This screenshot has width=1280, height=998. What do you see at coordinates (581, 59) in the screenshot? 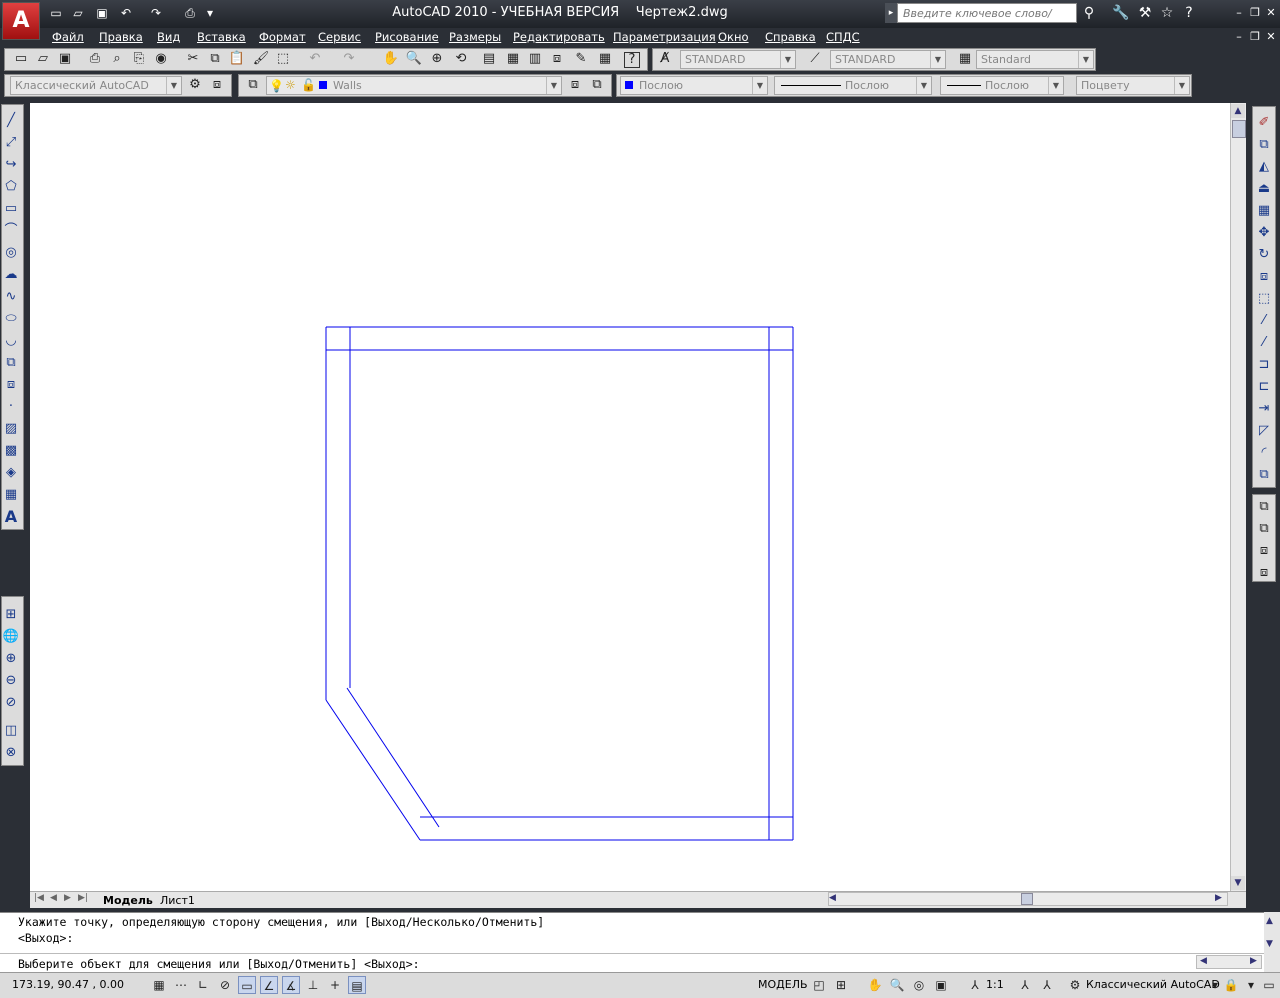
I see `markup-icon: ✎` at bounding box center [581, 59].